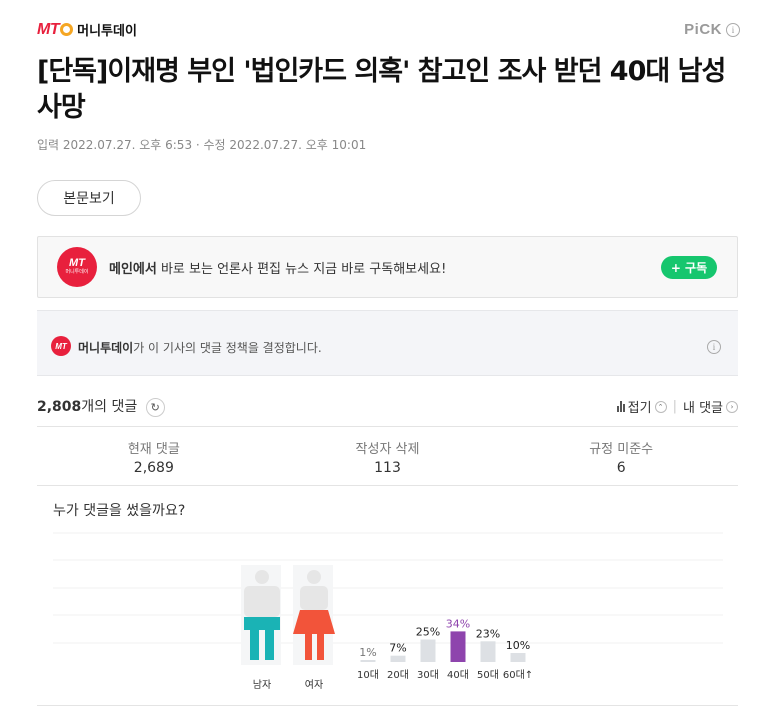 The width and height of the screenshot is (778, 713). What do you see at coordinates (107, 31) in the screenshot?
I see `press-name: 머니투데이` at bounding box center [107, 31].